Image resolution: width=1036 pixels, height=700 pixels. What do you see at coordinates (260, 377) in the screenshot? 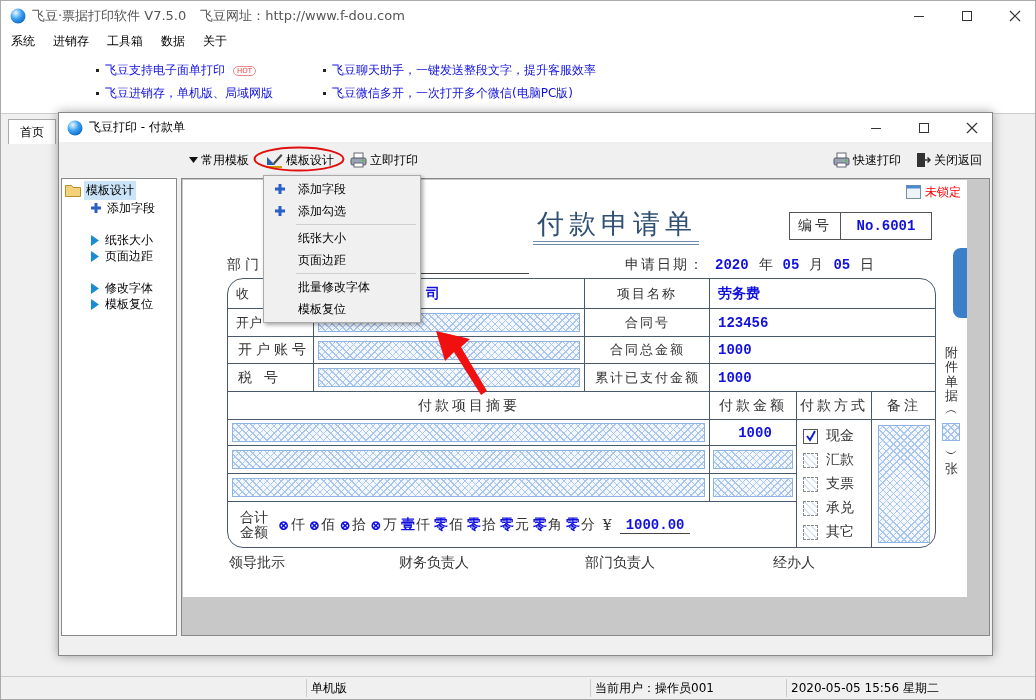
I see `form-label: 税 号` at bounding box center [260, 377].